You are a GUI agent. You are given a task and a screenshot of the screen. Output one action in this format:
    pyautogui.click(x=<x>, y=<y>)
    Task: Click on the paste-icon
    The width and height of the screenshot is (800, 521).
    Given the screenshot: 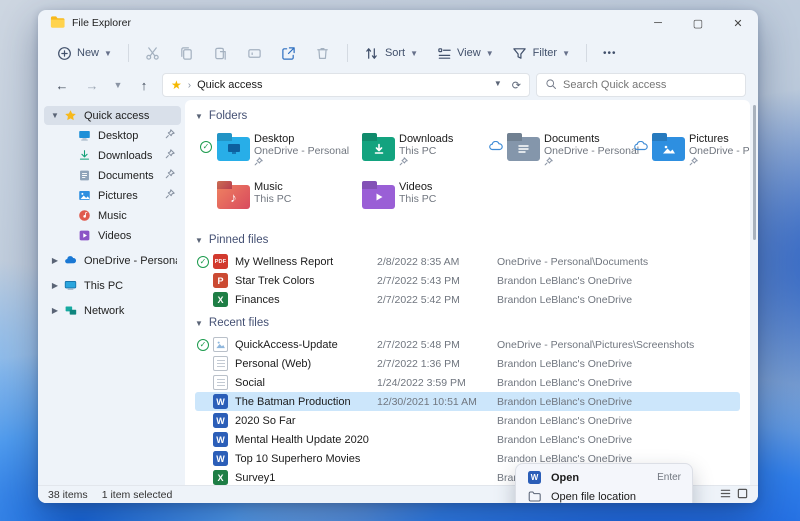 What is the action you would take?
    pyautogui.click(x=221, y=53)
    